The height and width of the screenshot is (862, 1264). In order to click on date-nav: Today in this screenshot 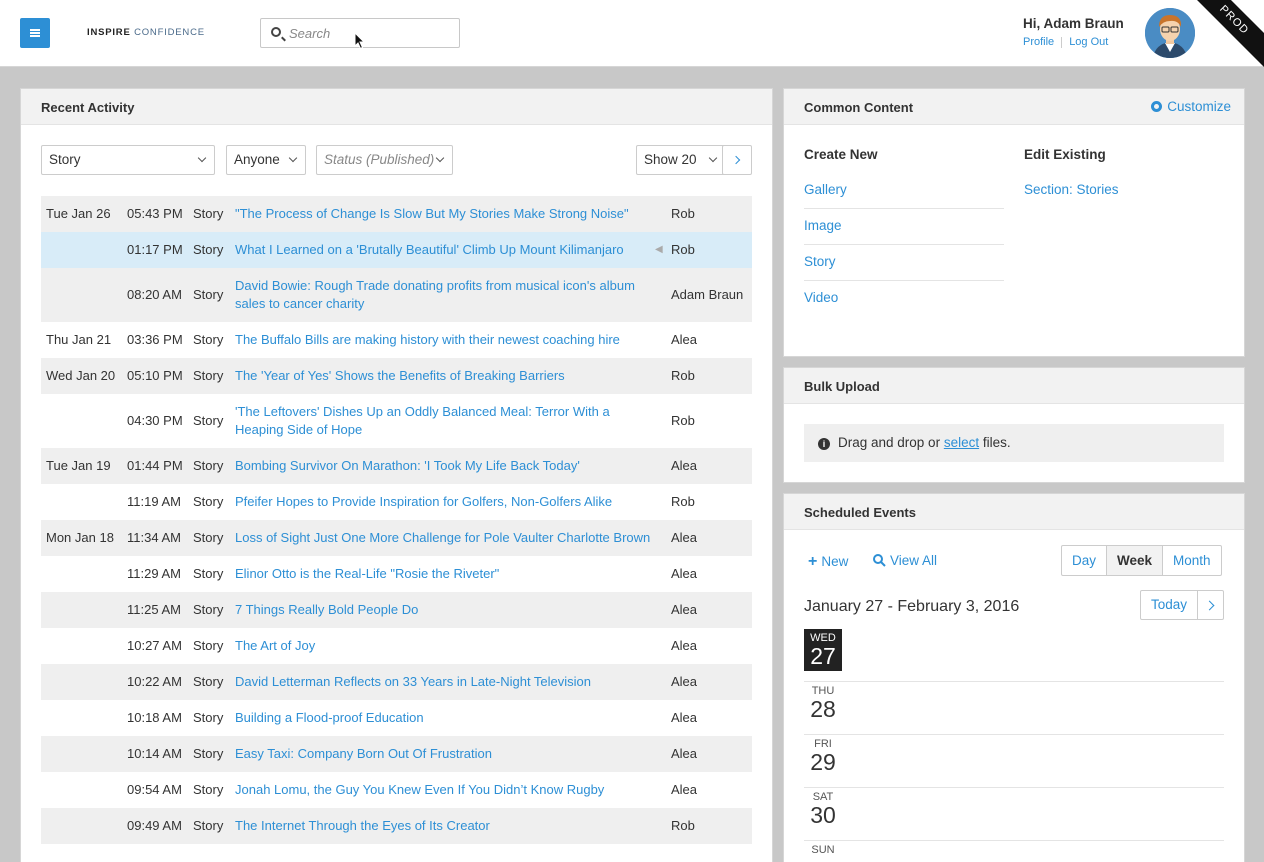, I will do `click(1182, 605)`.